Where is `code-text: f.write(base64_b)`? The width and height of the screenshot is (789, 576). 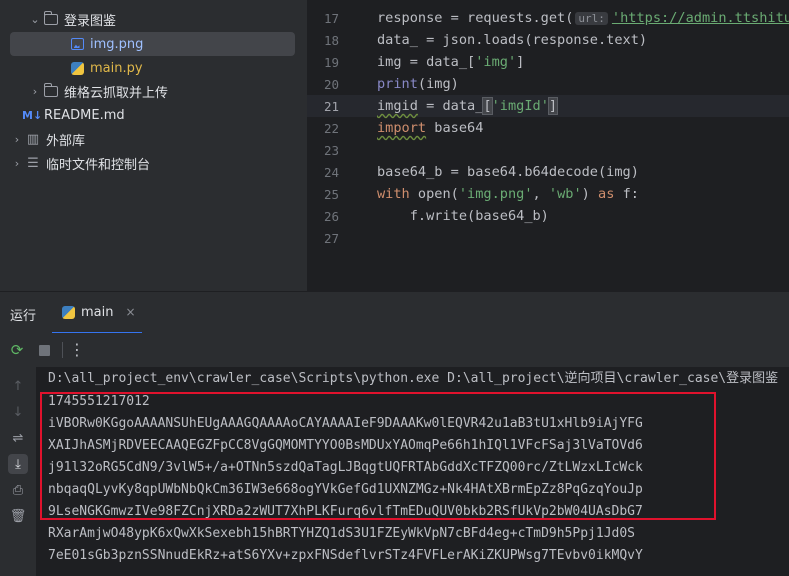 code-text: f.write(base64_b) is located at coordinates (463, 216).